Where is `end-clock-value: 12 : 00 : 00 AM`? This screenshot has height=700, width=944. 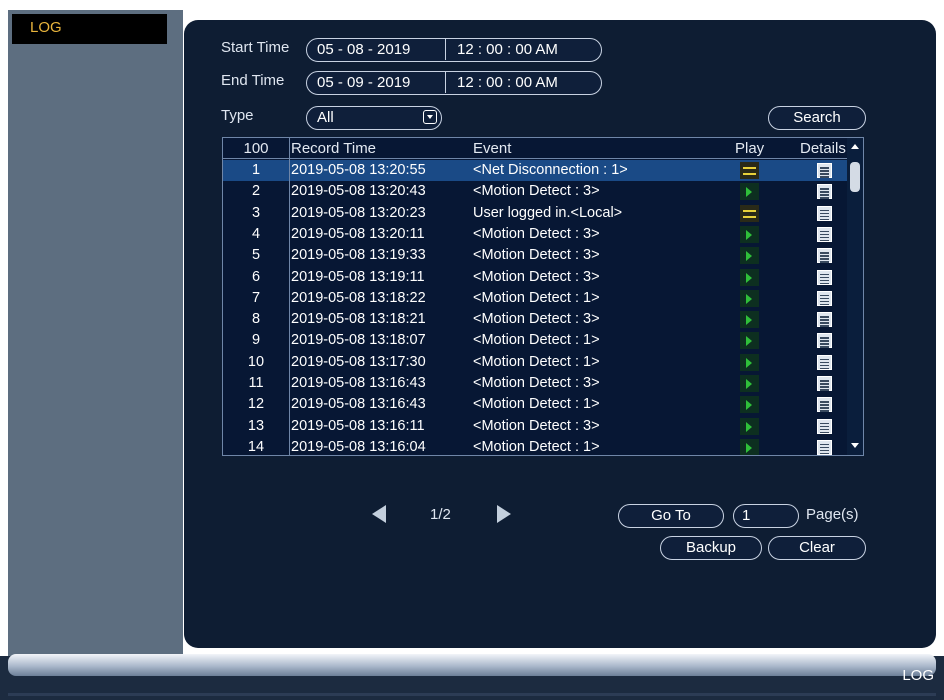
end-clock-value: 12 : 00 : 00 AM is located at coordinates (507, 82).